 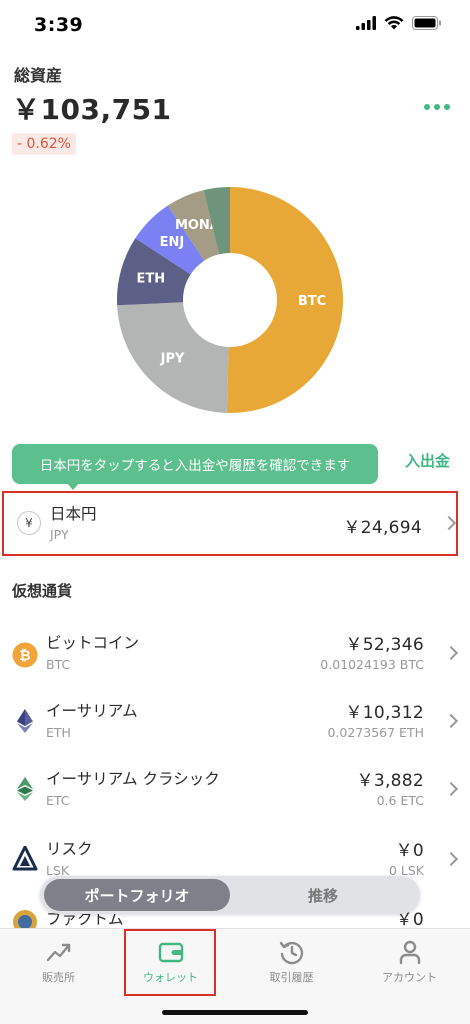 What do you see at coordinates (58, 664) in the screenshot?
I see `coin-symbol: BTC` at bounding box center [58, 664].